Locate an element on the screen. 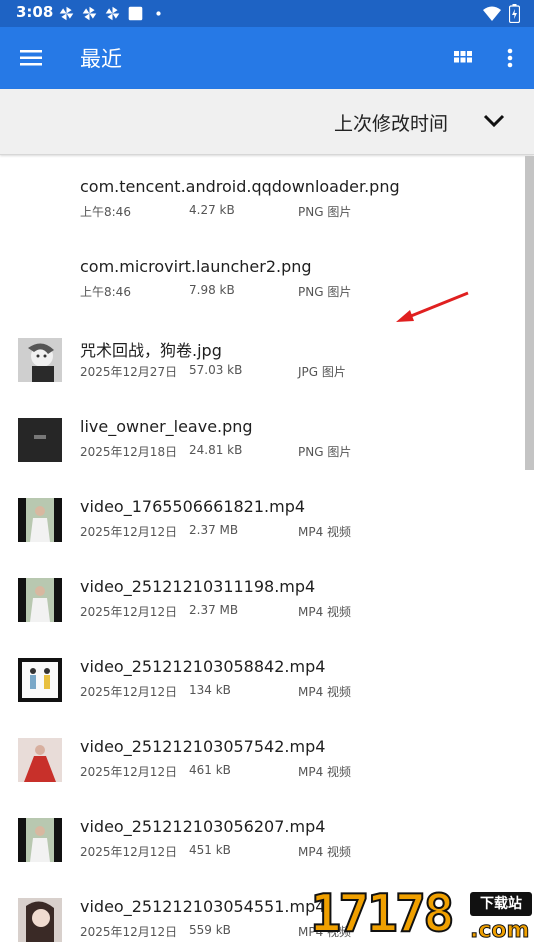  list-item: 咒术回战，狗卷.jpg 2025年12月27日 57.03 kB JPG 图片 is located at coordinates (262, 356).